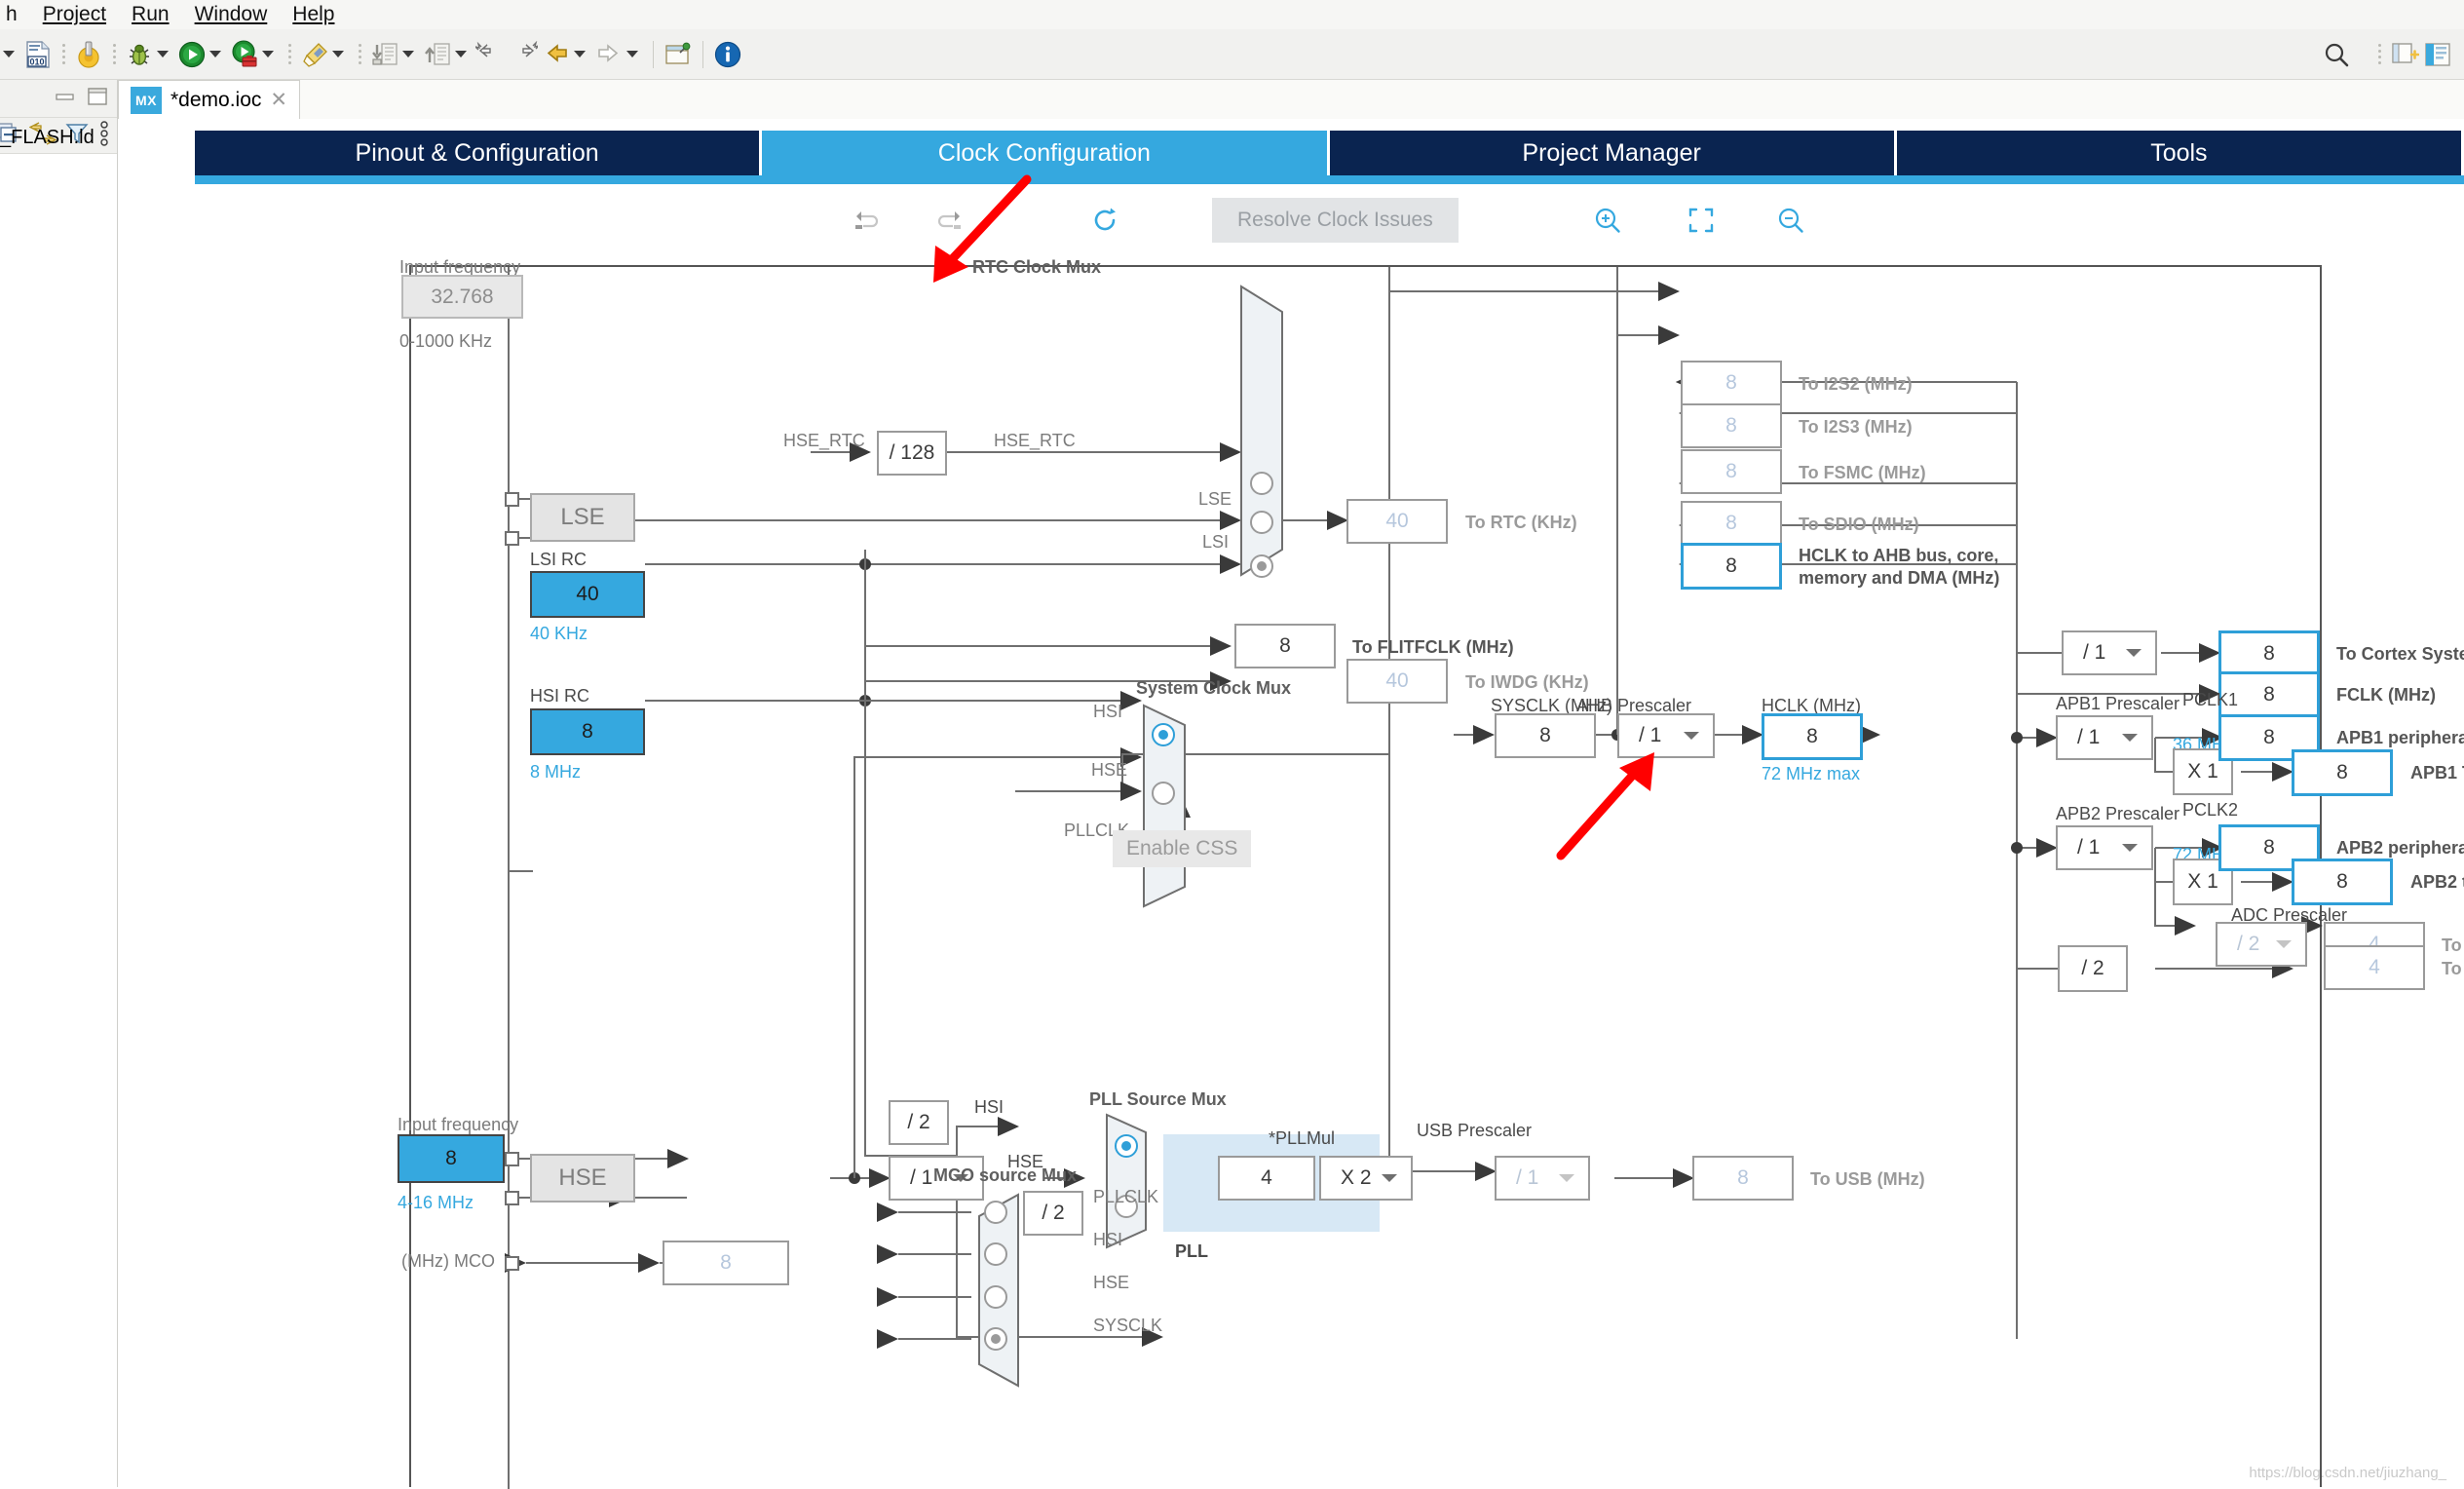 The width and height of the screenshot is (2464, 1489). What do you see at coordinates (477, 153) in the screenshot?
I see `tab-pinout-configuration: Pinout & Configuration` at bounding box center [477, 153].